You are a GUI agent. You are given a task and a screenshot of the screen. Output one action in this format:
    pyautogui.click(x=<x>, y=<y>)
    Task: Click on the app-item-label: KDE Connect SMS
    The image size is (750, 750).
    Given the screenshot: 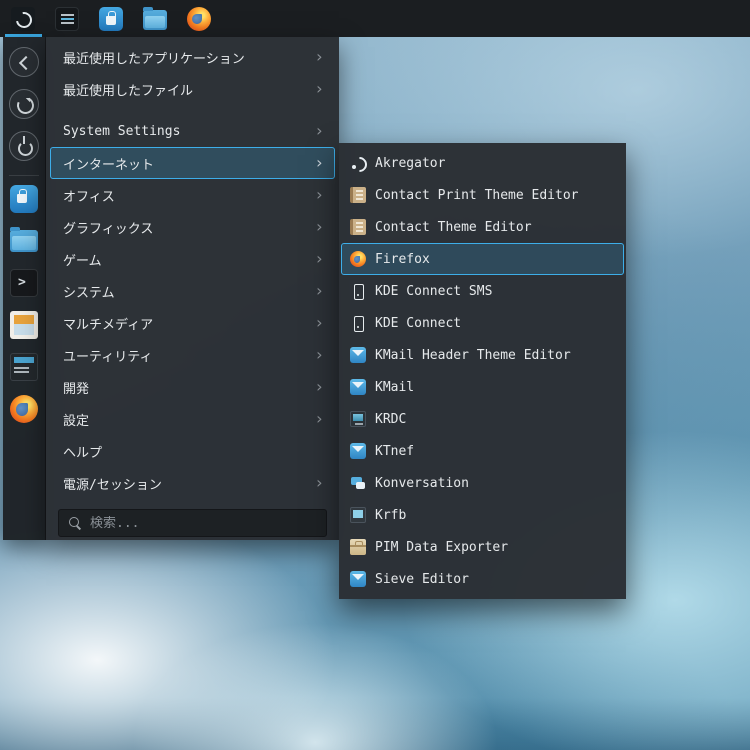 What is the action you would take?
    pyautogui.click(x=434, y=291)
    